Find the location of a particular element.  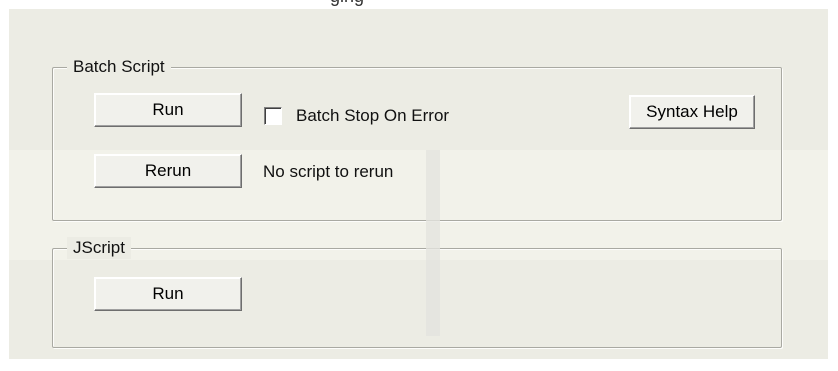

batch-rerun-button: Rerun is located at coordinates (168, 171).